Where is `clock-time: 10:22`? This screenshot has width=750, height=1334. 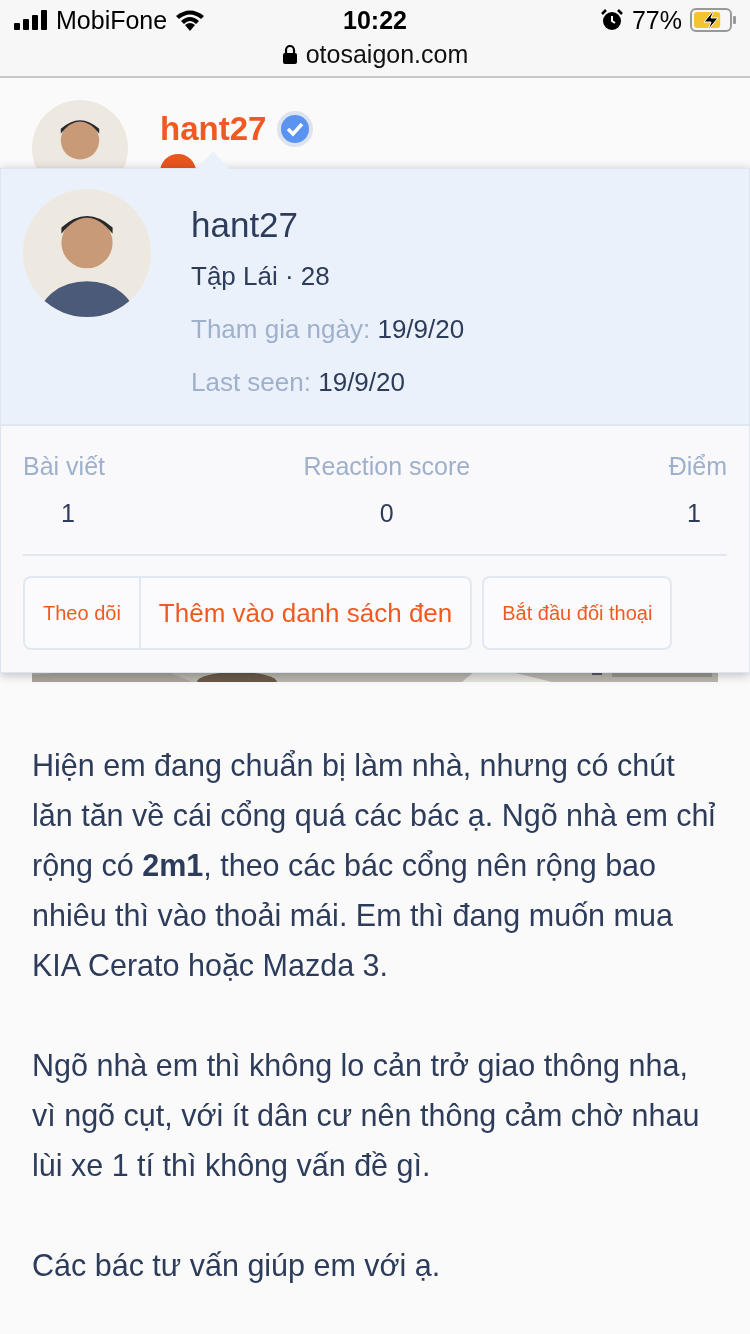
clock-time: 10:22 is located at coordinates (375, 20).